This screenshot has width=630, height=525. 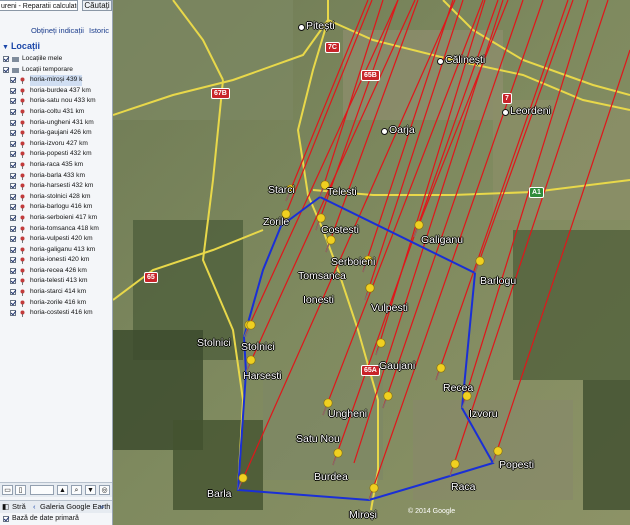 What do you see at coordinates (370, 75) in the screenshot?
I see `road-shield: 65B` at bounding box center [370, 75].